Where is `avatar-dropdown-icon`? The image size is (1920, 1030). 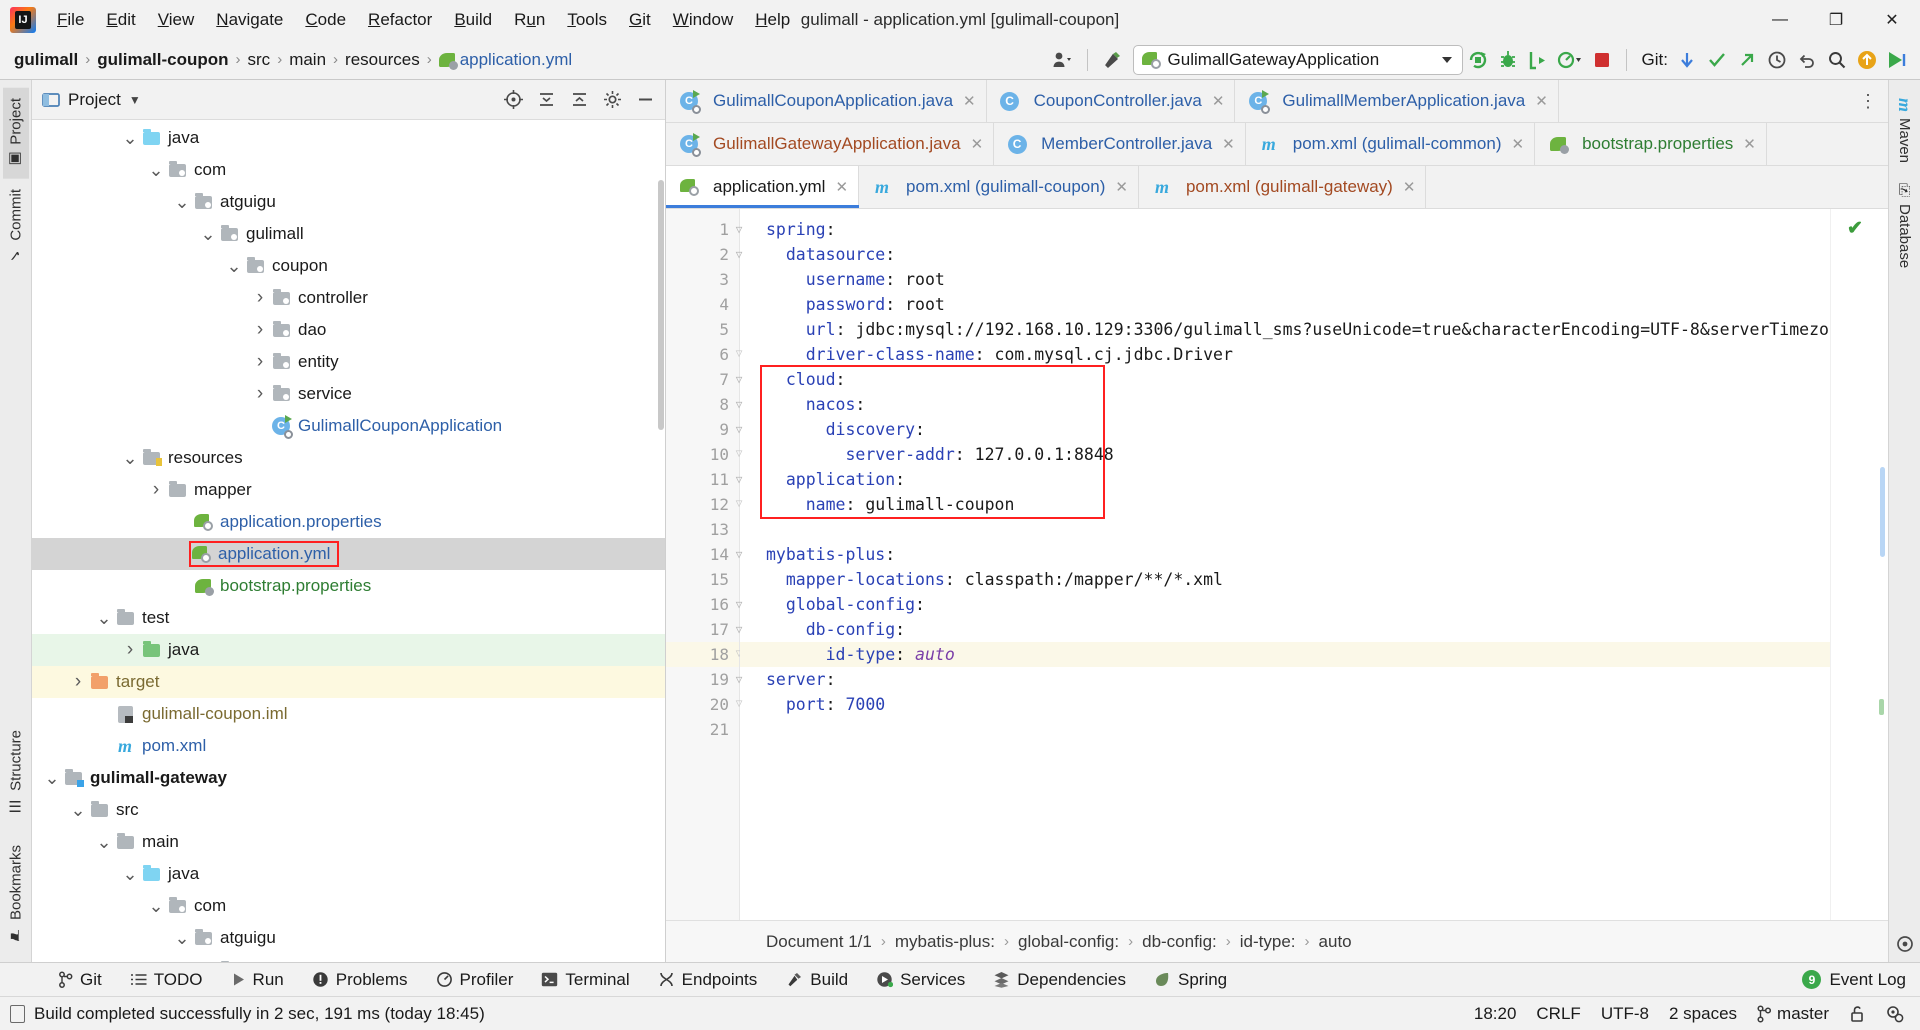
avatar-dropdown-icon is located at coordinates (1063, 60).